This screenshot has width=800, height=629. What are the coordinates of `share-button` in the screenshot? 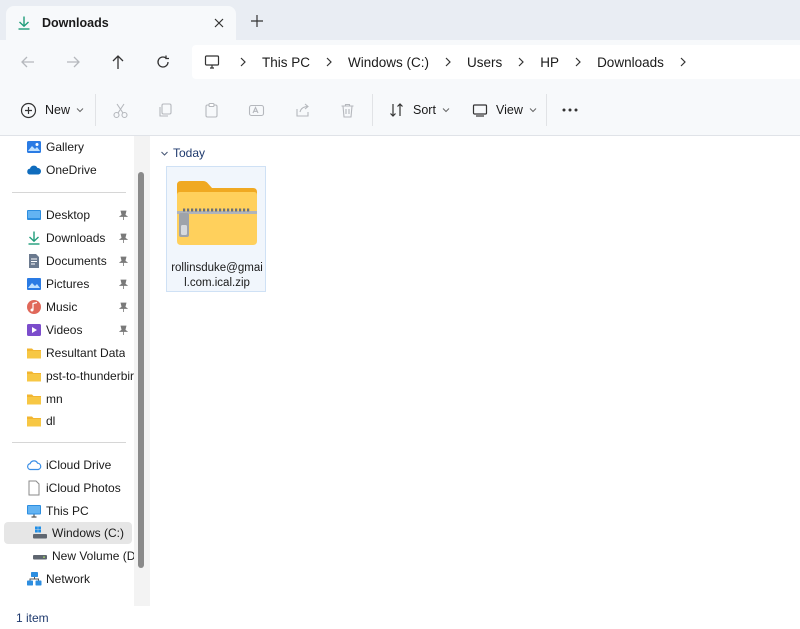 It's located at (302, 110).